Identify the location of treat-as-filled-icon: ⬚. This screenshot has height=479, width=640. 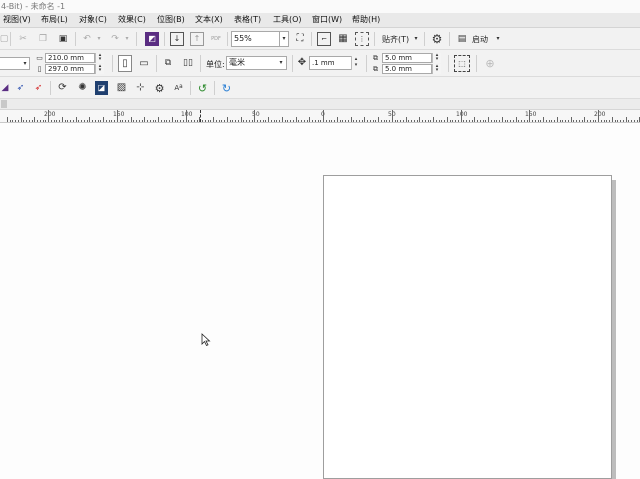
(462, 63).